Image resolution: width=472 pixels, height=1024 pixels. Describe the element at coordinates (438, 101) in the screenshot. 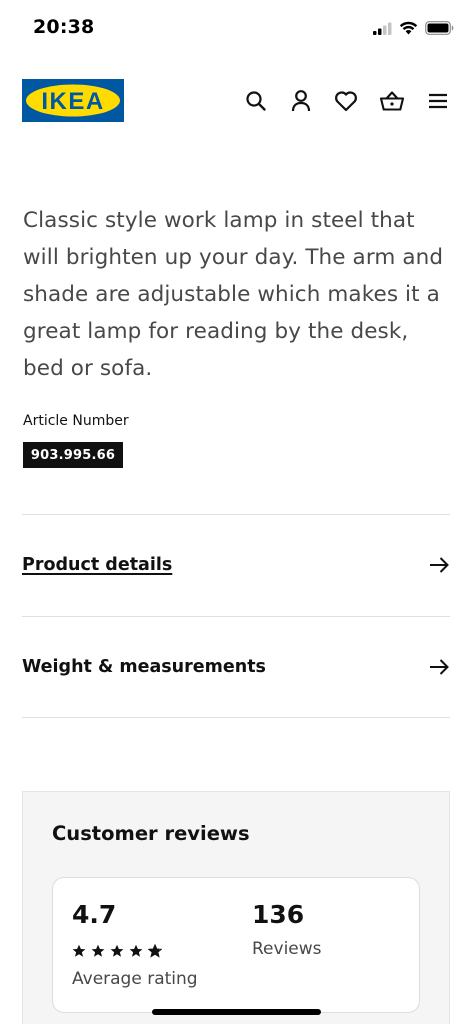

I see `menu-icon` at that location.